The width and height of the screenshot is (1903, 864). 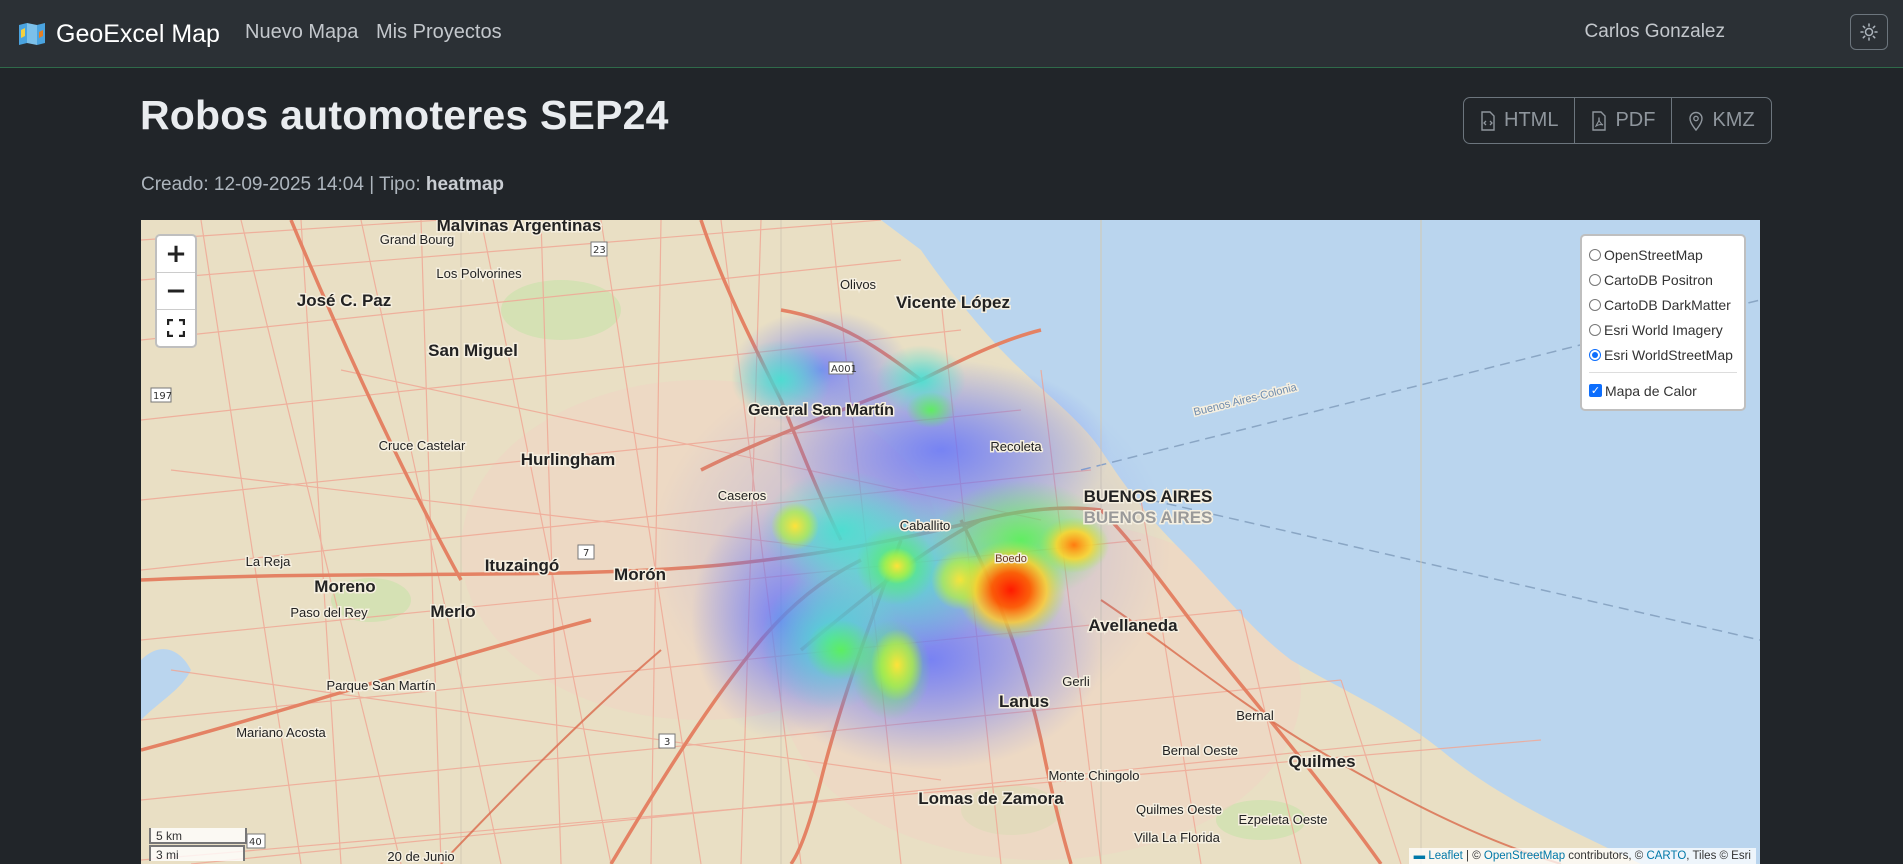 What do you see at coordinates (439, 32) in the screenshot?
I see `nav-mis-proyectos: Mis Proyectos` at bounding box center [439, 32].